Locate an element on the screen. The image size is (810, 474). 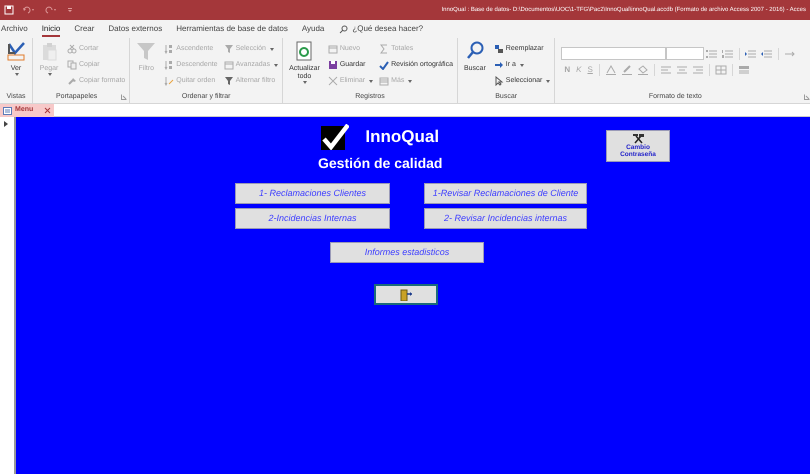
form-title: InnoQual is located at coordinates (402, 137).